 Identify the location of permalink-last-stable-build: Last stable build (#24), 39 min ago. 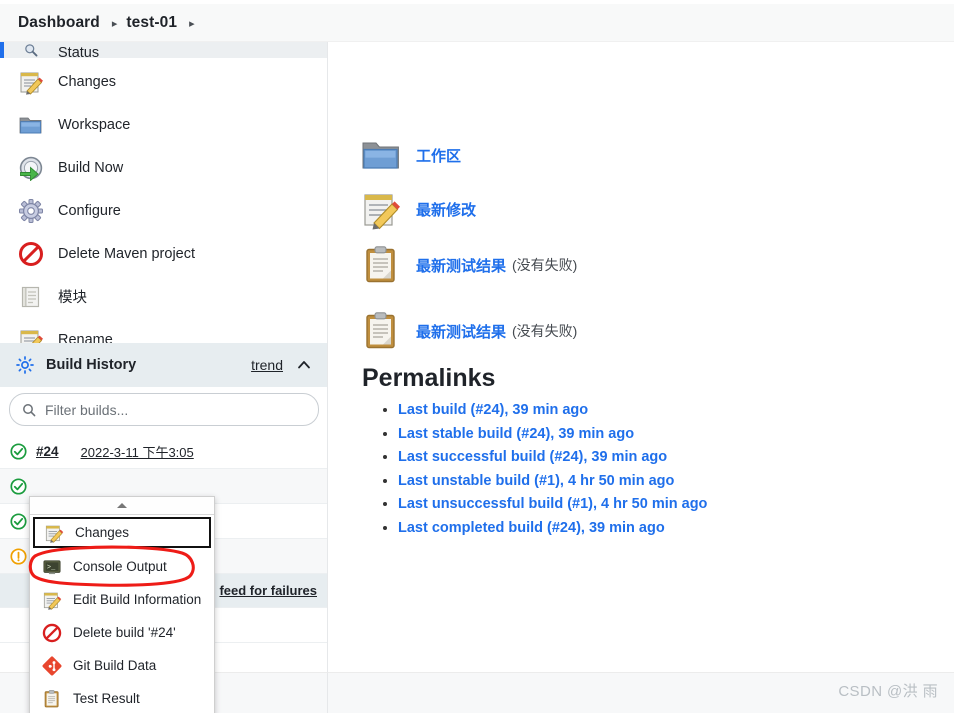
(516, 434).